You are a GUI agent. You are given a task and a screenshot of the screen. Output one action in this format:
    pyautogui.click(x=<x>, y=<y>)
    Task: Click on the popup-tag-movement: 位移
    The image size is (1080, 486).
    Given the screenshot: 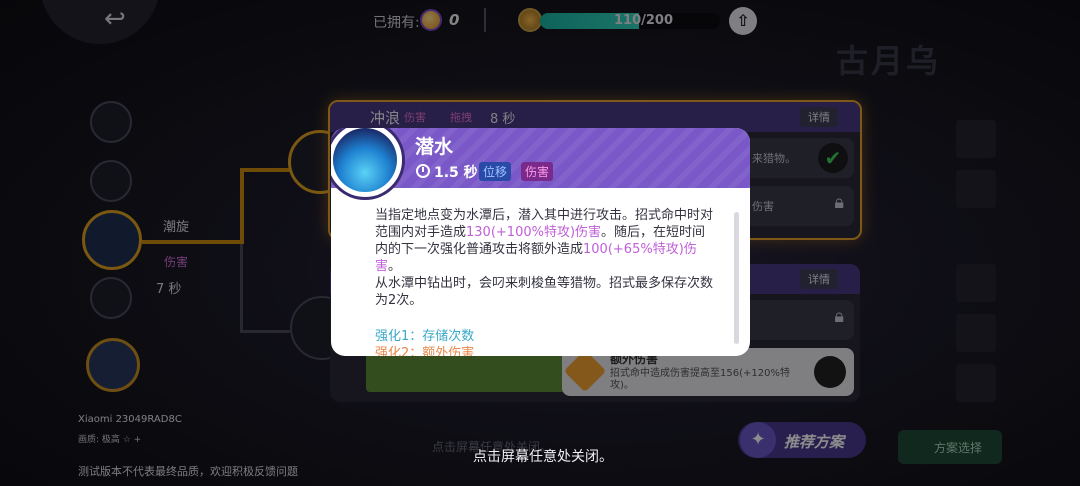 What is the action you would take?
    pyautogui.click(x=495, y=171)
    